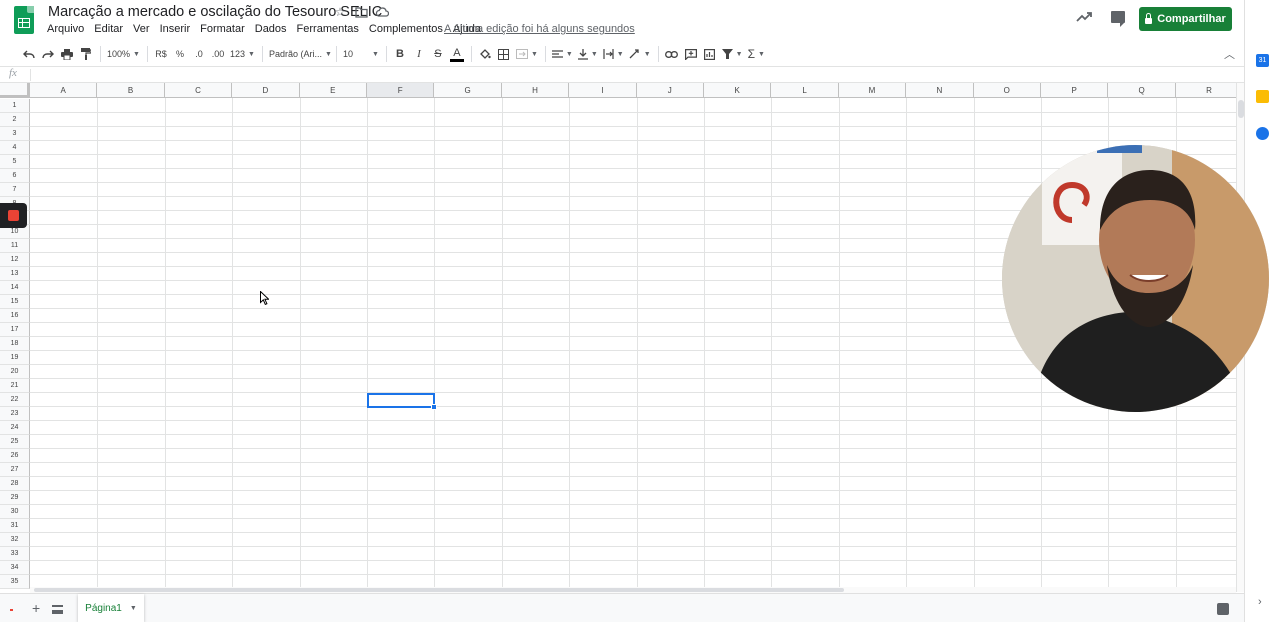 The width and height of the screenshot is (1278, 622). What do you see at coordinates (1075, 90) in the screenshot?
I see `column-header-p: P` at bounding box center [1075, 90].